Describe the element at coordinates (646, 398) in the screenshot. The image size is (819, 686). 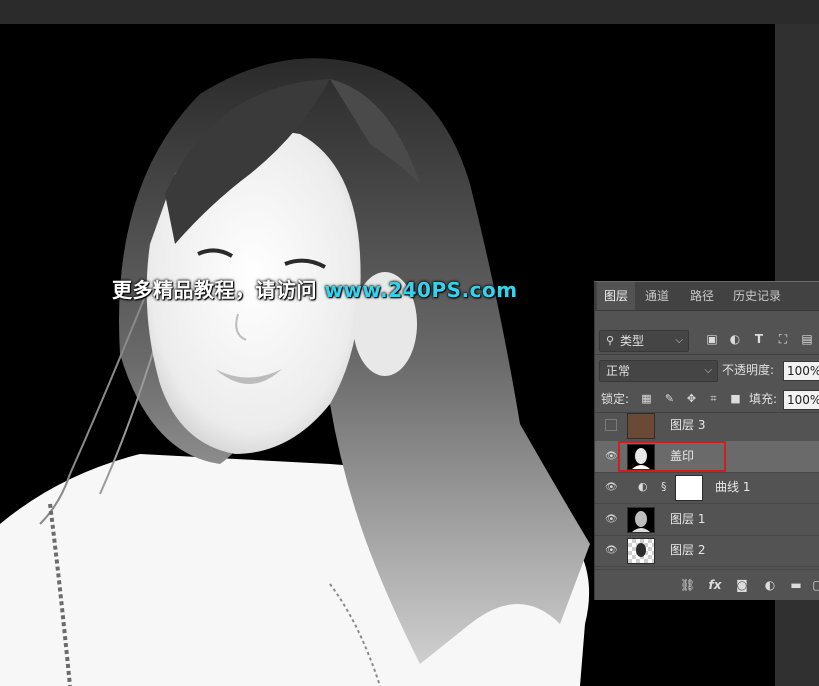
I see `lock-pixels-icon: ▦` at that location.